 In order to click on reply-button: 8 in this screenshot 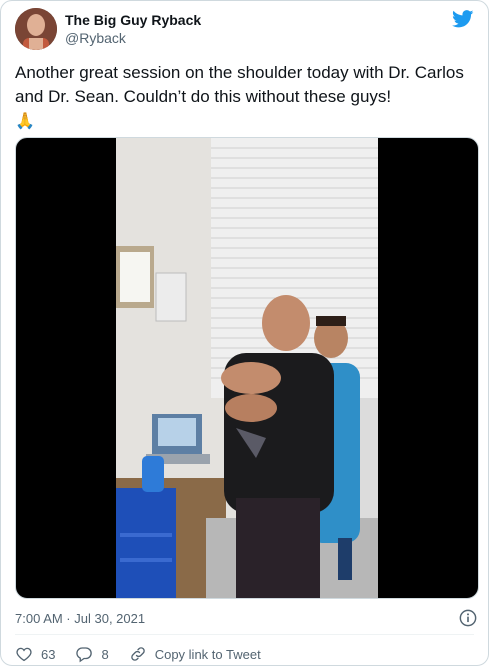, I will do `click(92, 654)`.